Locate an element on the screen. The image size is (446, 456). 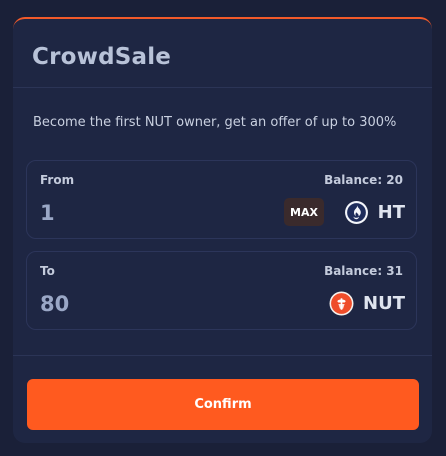
nut-token-icon is located at coordinates (341, 303).